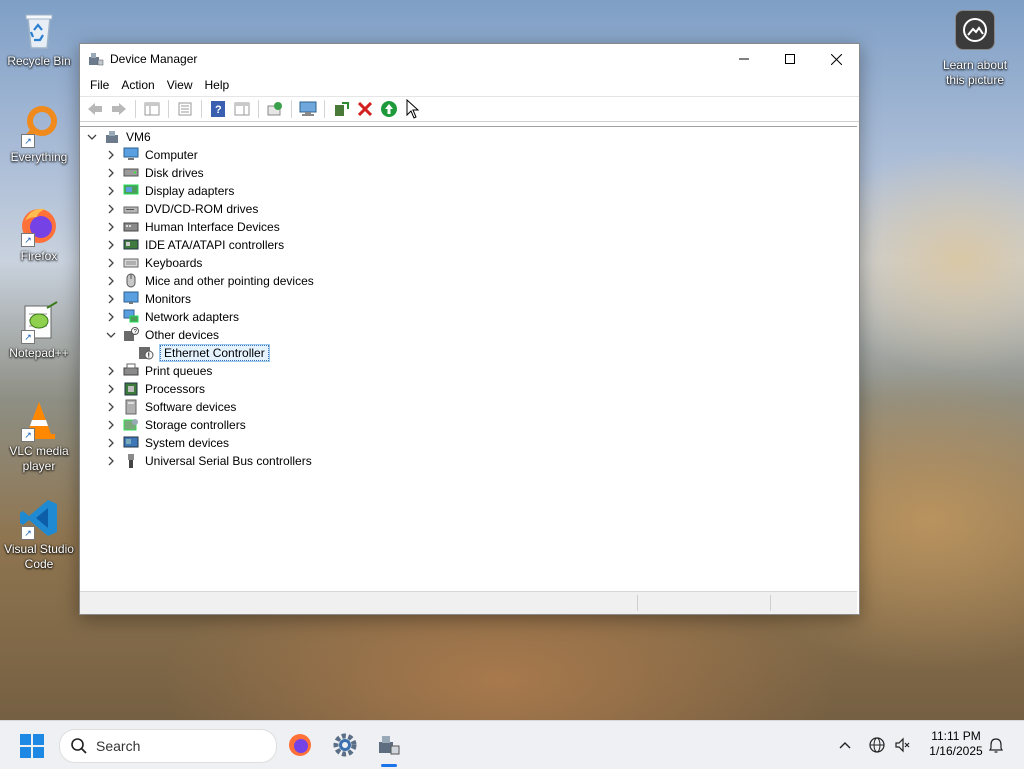  I want to click on windows-logo-icon, so click(32, 746).